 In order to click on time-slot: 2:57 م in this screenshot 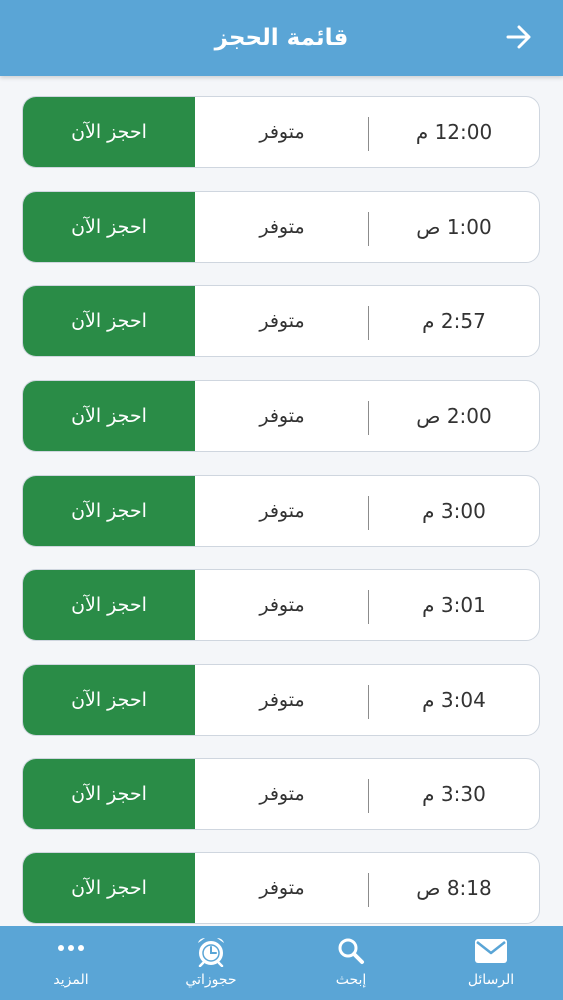, I will do `click(454, 321)`.